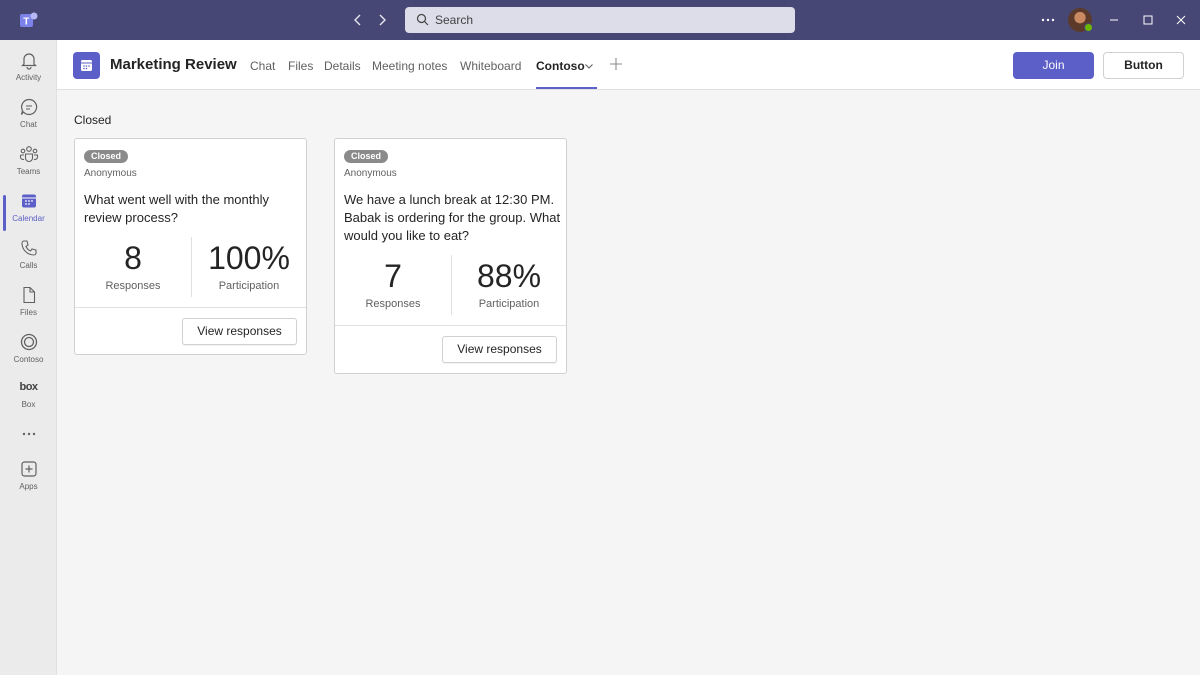 Image resolution: width=1200 pixels, height=675 pixels. What do you see at coordinates (249, 258) in the screenshot?
I see `participation-value: 100%` at bounding box center [249, 258].